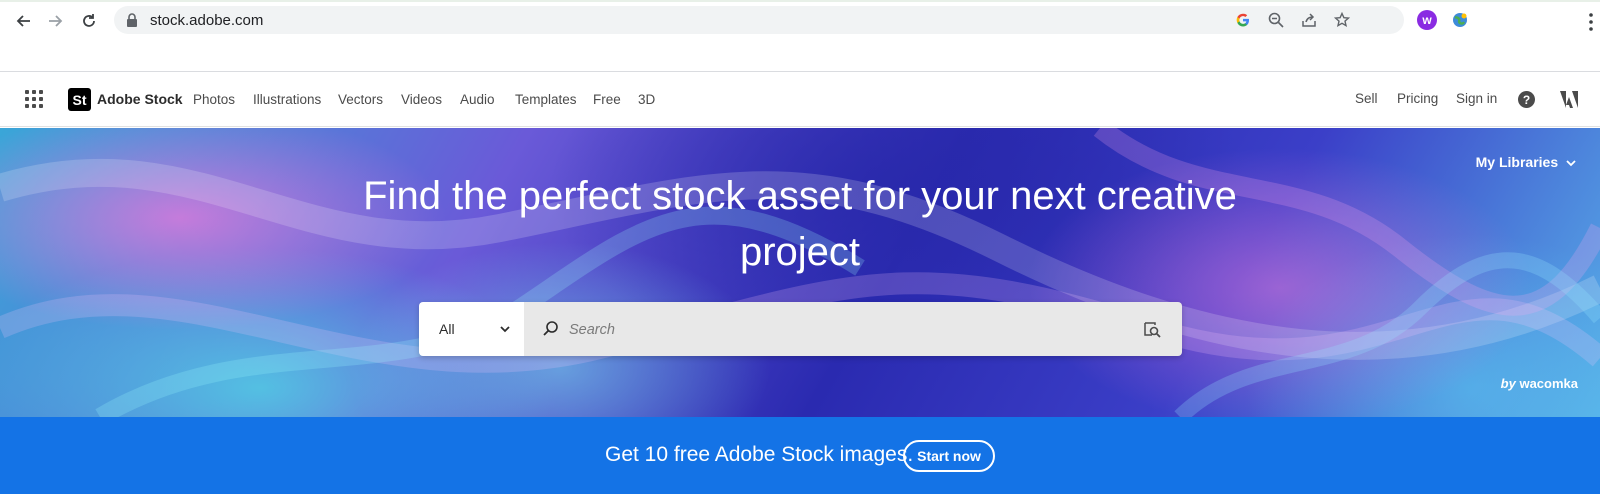  Describe the element at coordinates (79, 99) in the screenshot. I see `adobe-stock-logo: St` at that location.